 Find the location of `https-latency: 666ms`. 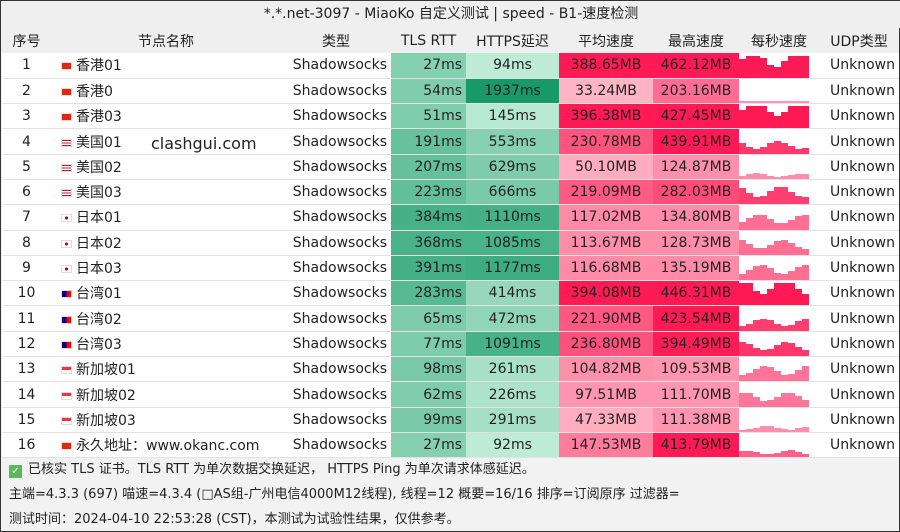

https-latency: 666ms is located at coordinates (512, 192).